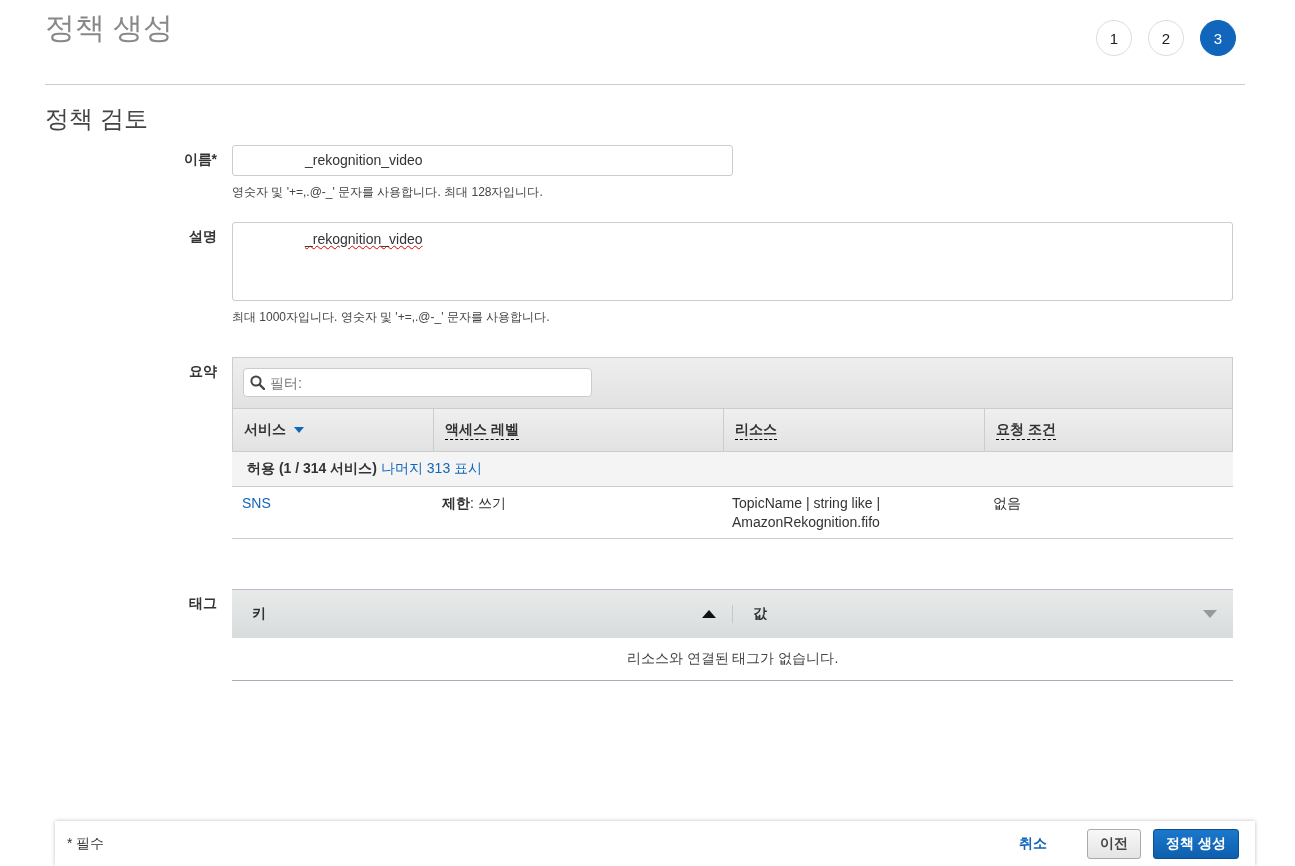 This screenshot has width=1295, height=866. I want to click on column-header: 서비스, so click(333, 430).